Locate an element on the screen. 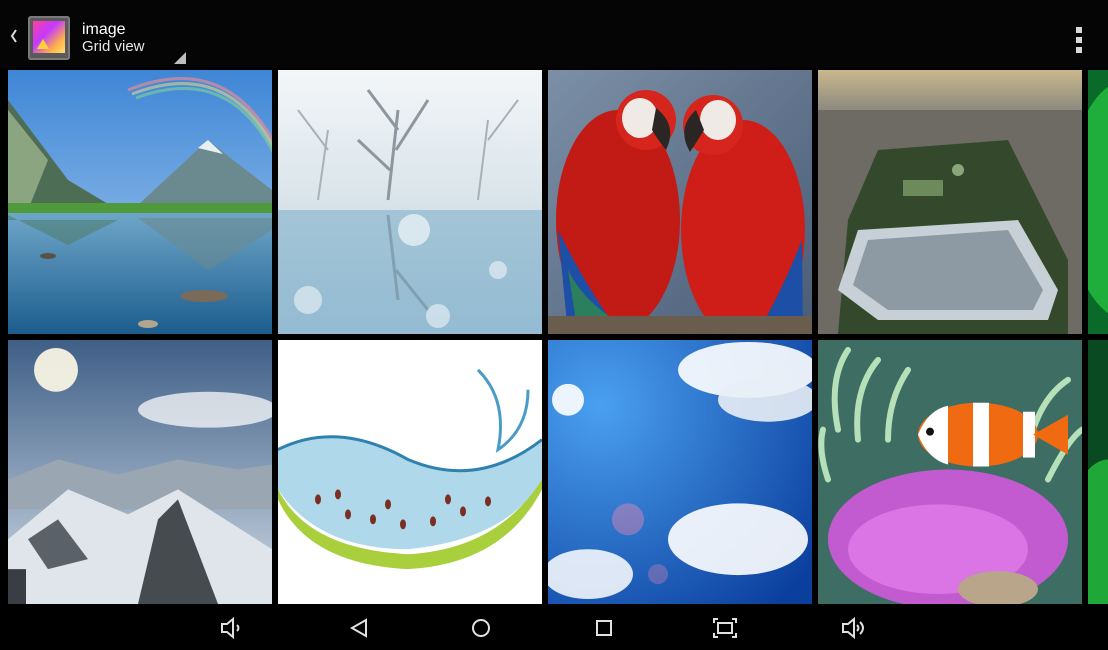  screenshot-icon is located at coordinates (725, 628).